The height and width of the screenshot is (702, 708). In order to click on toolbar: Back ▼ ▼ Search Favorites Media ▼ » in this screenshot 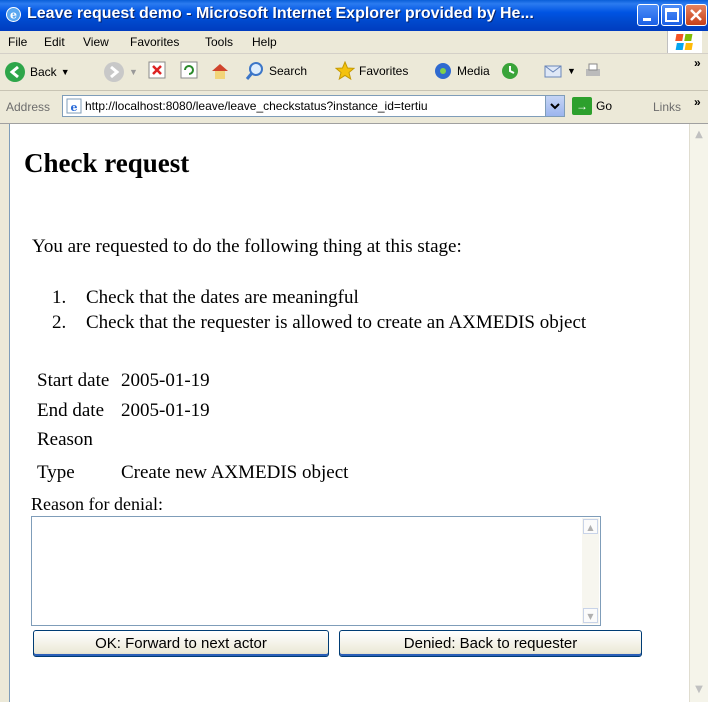, I will do `click(354, 72)`.